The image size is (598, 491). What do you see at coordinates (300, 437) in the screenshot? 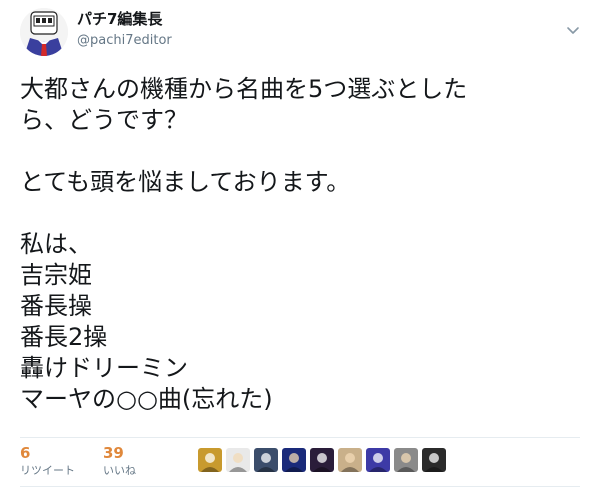
I see `stats-divider-top` at bounding box center [300, 437].